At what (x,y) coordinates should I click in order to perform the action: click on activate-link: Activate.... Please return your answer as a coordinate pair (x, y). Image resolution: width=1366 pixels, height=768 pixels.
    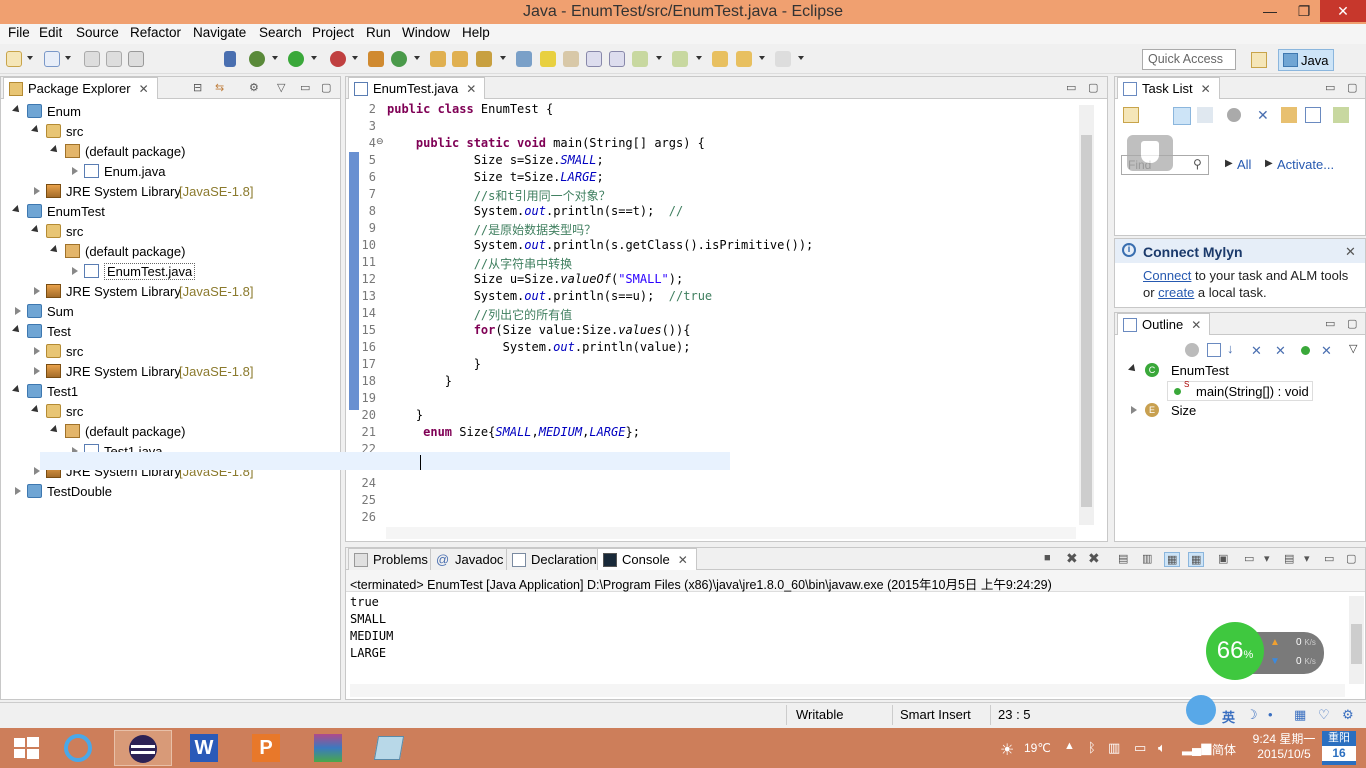
    Looking at the image, I should click on (1305, 164).